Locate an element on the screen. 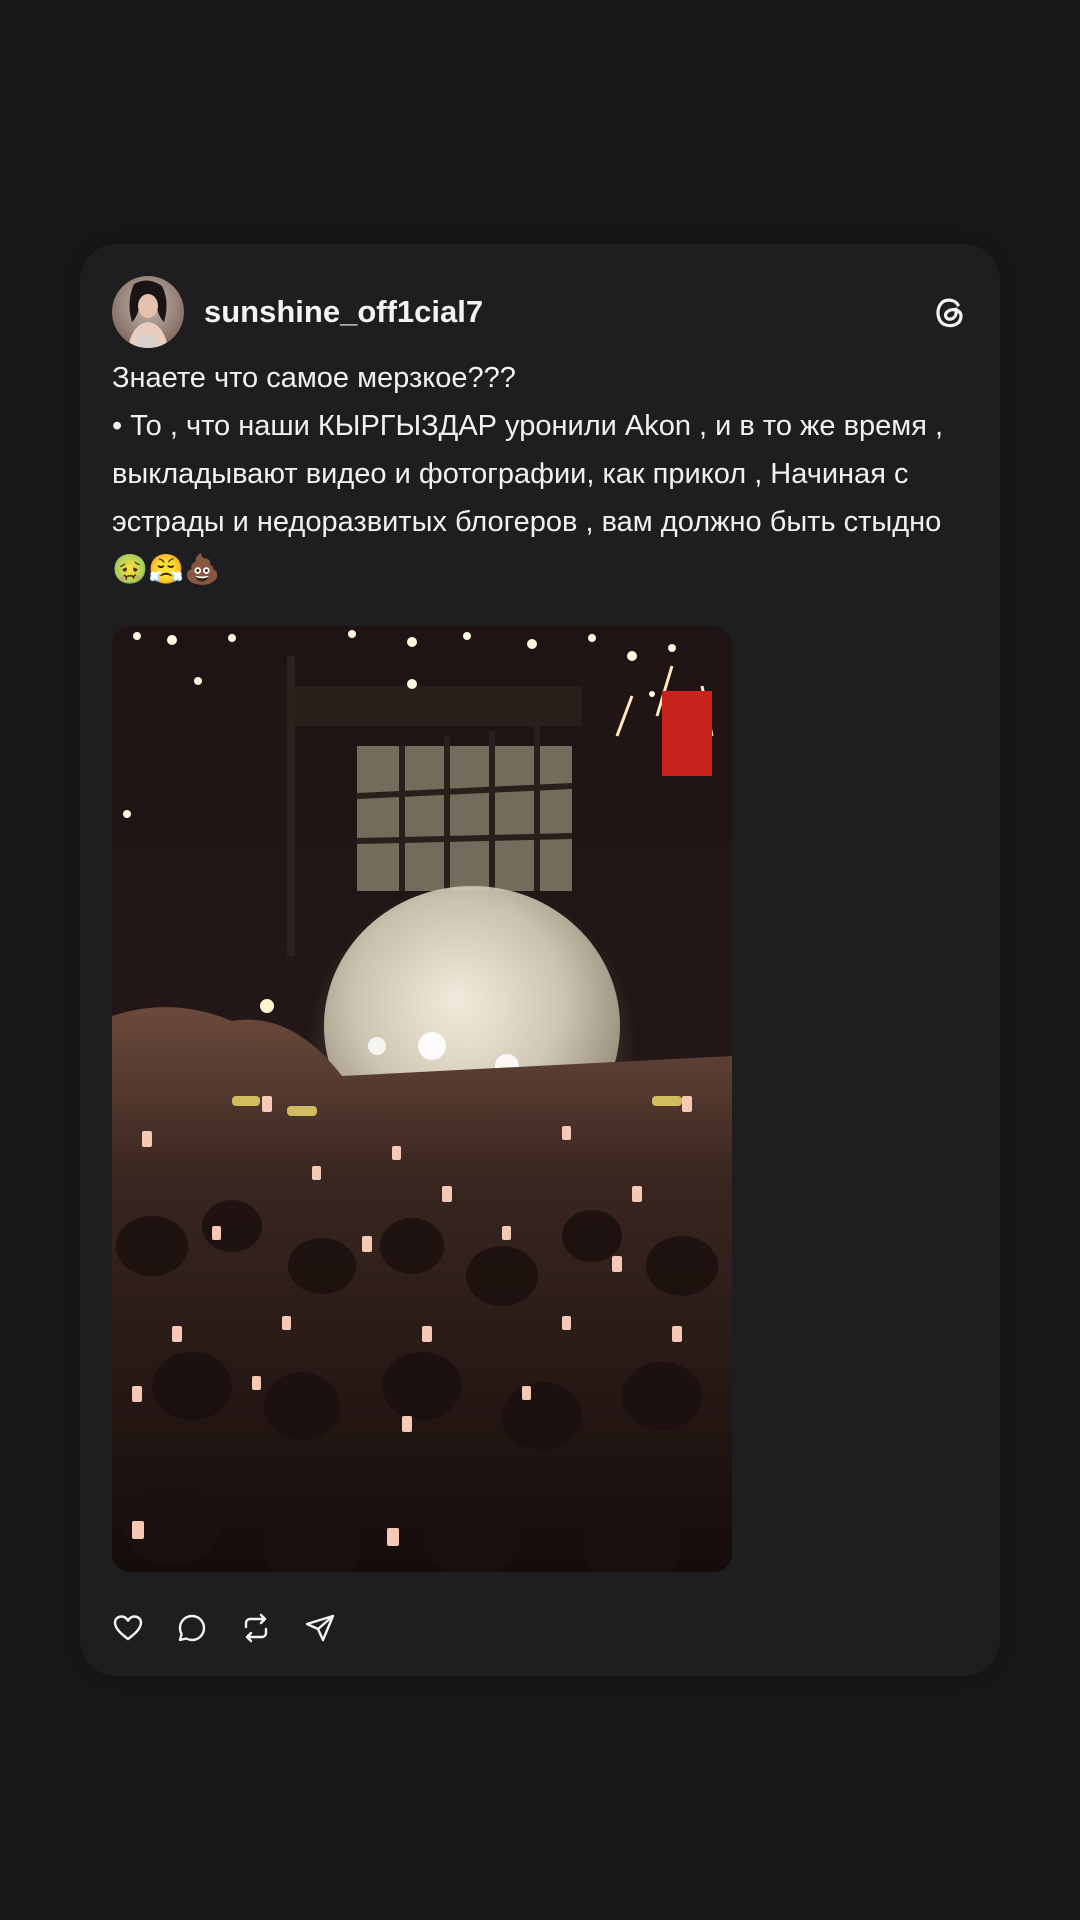  avatar is located at coordinates (148, 312).